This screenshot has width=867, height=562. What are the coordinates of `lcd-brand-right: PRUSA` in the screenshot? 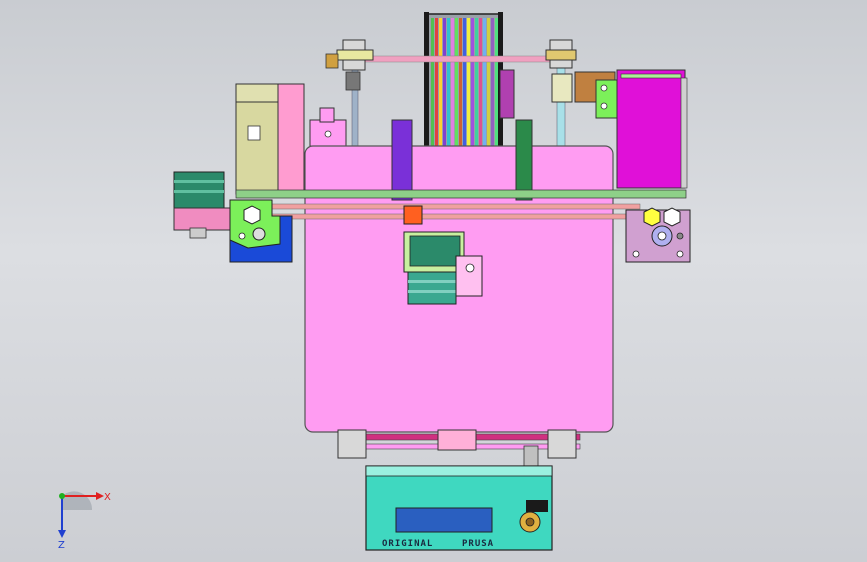 It's located at (478, 544).